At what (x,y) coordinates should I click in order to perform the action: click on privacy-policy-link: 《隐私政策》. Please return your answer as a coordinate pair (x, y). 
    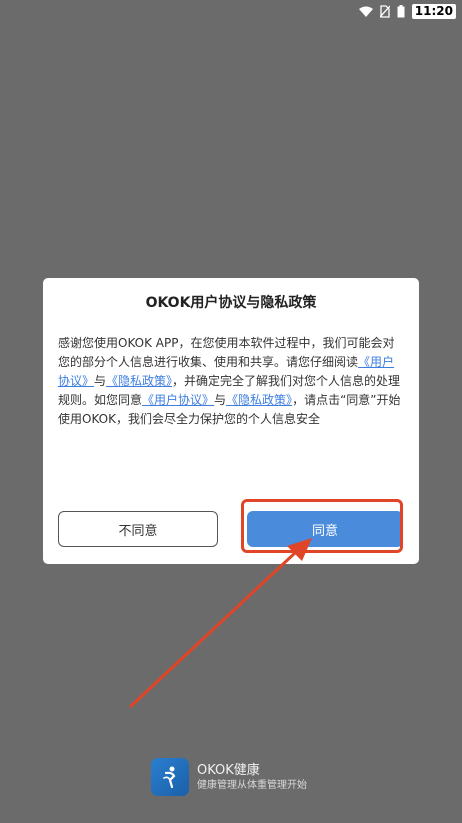
    Looking at the image, I should click on (139, 381).